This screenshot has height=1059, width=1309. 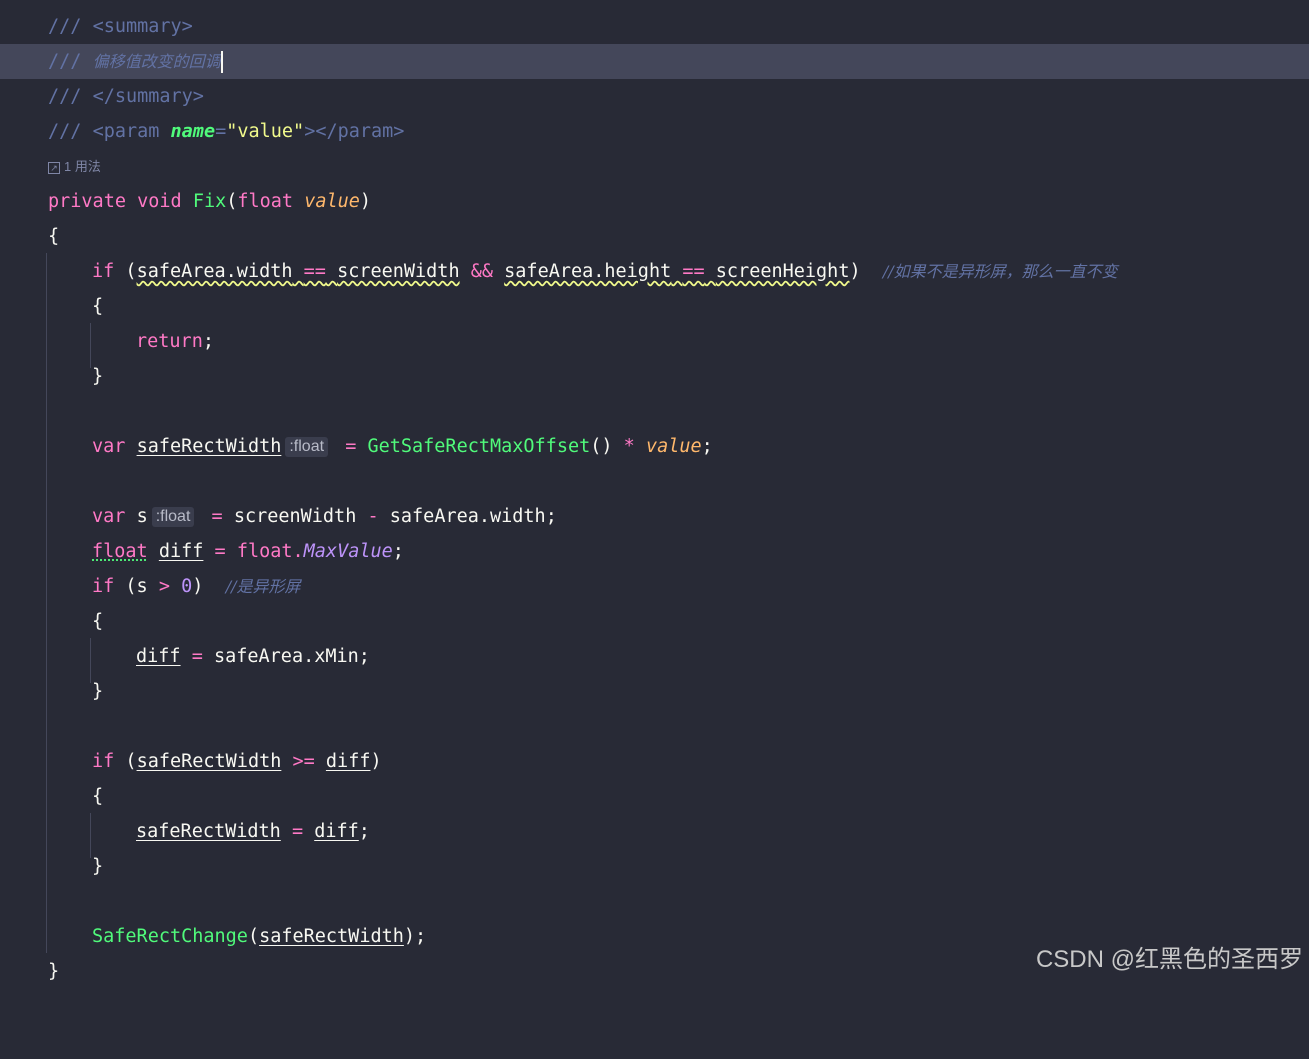 I want to click on float-declaration: float diff = float.MaxValue;, so click(x=248, y=551).